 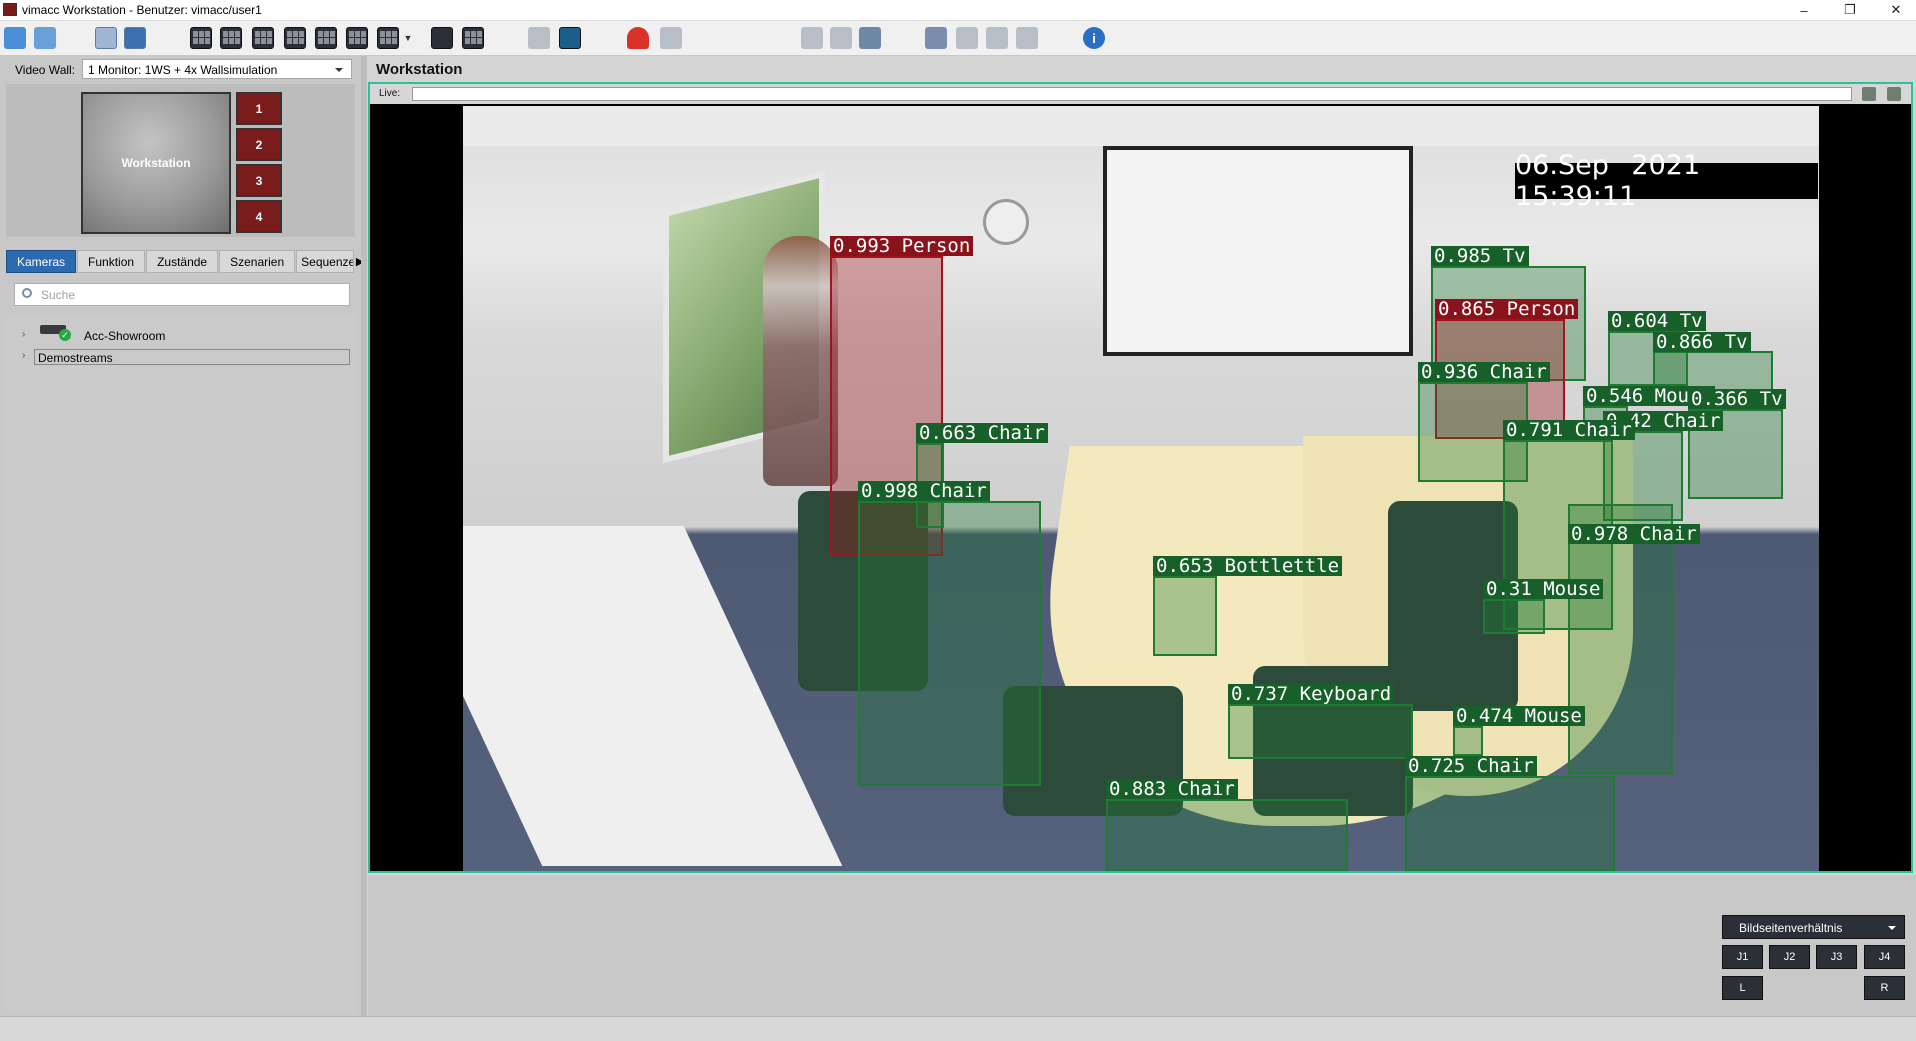 I want to click on video-wall-label: Video Wall:, so click(x=45, y=70).